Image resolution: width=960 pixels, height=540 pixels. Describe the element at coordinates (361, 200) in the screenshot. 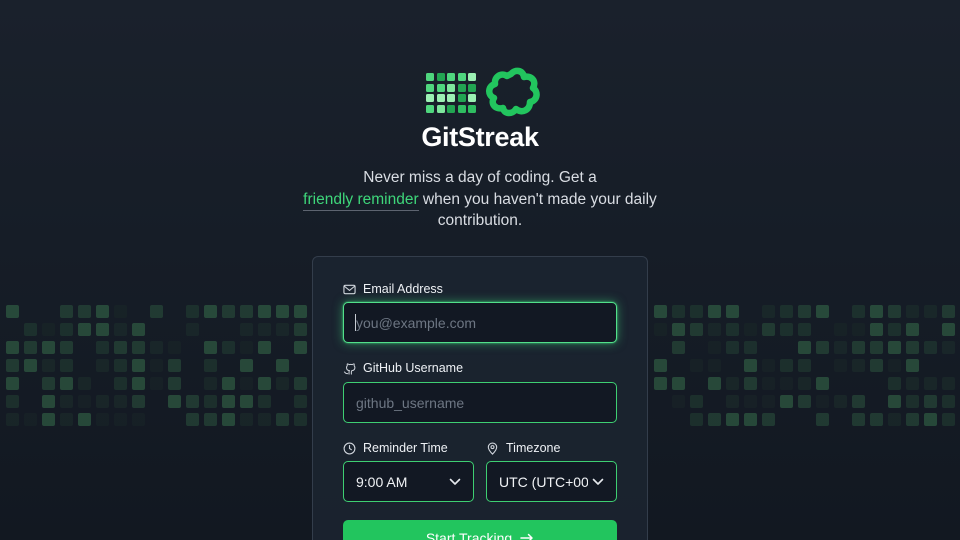

I see `tagline-highlight: friendly reminder` at that location.